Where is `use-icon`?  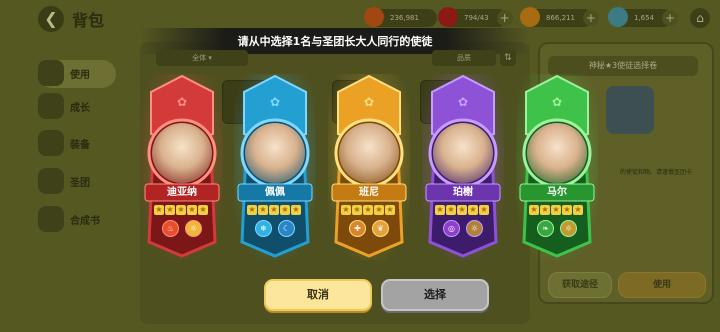 use-icon is located at coordinates (51, 73).